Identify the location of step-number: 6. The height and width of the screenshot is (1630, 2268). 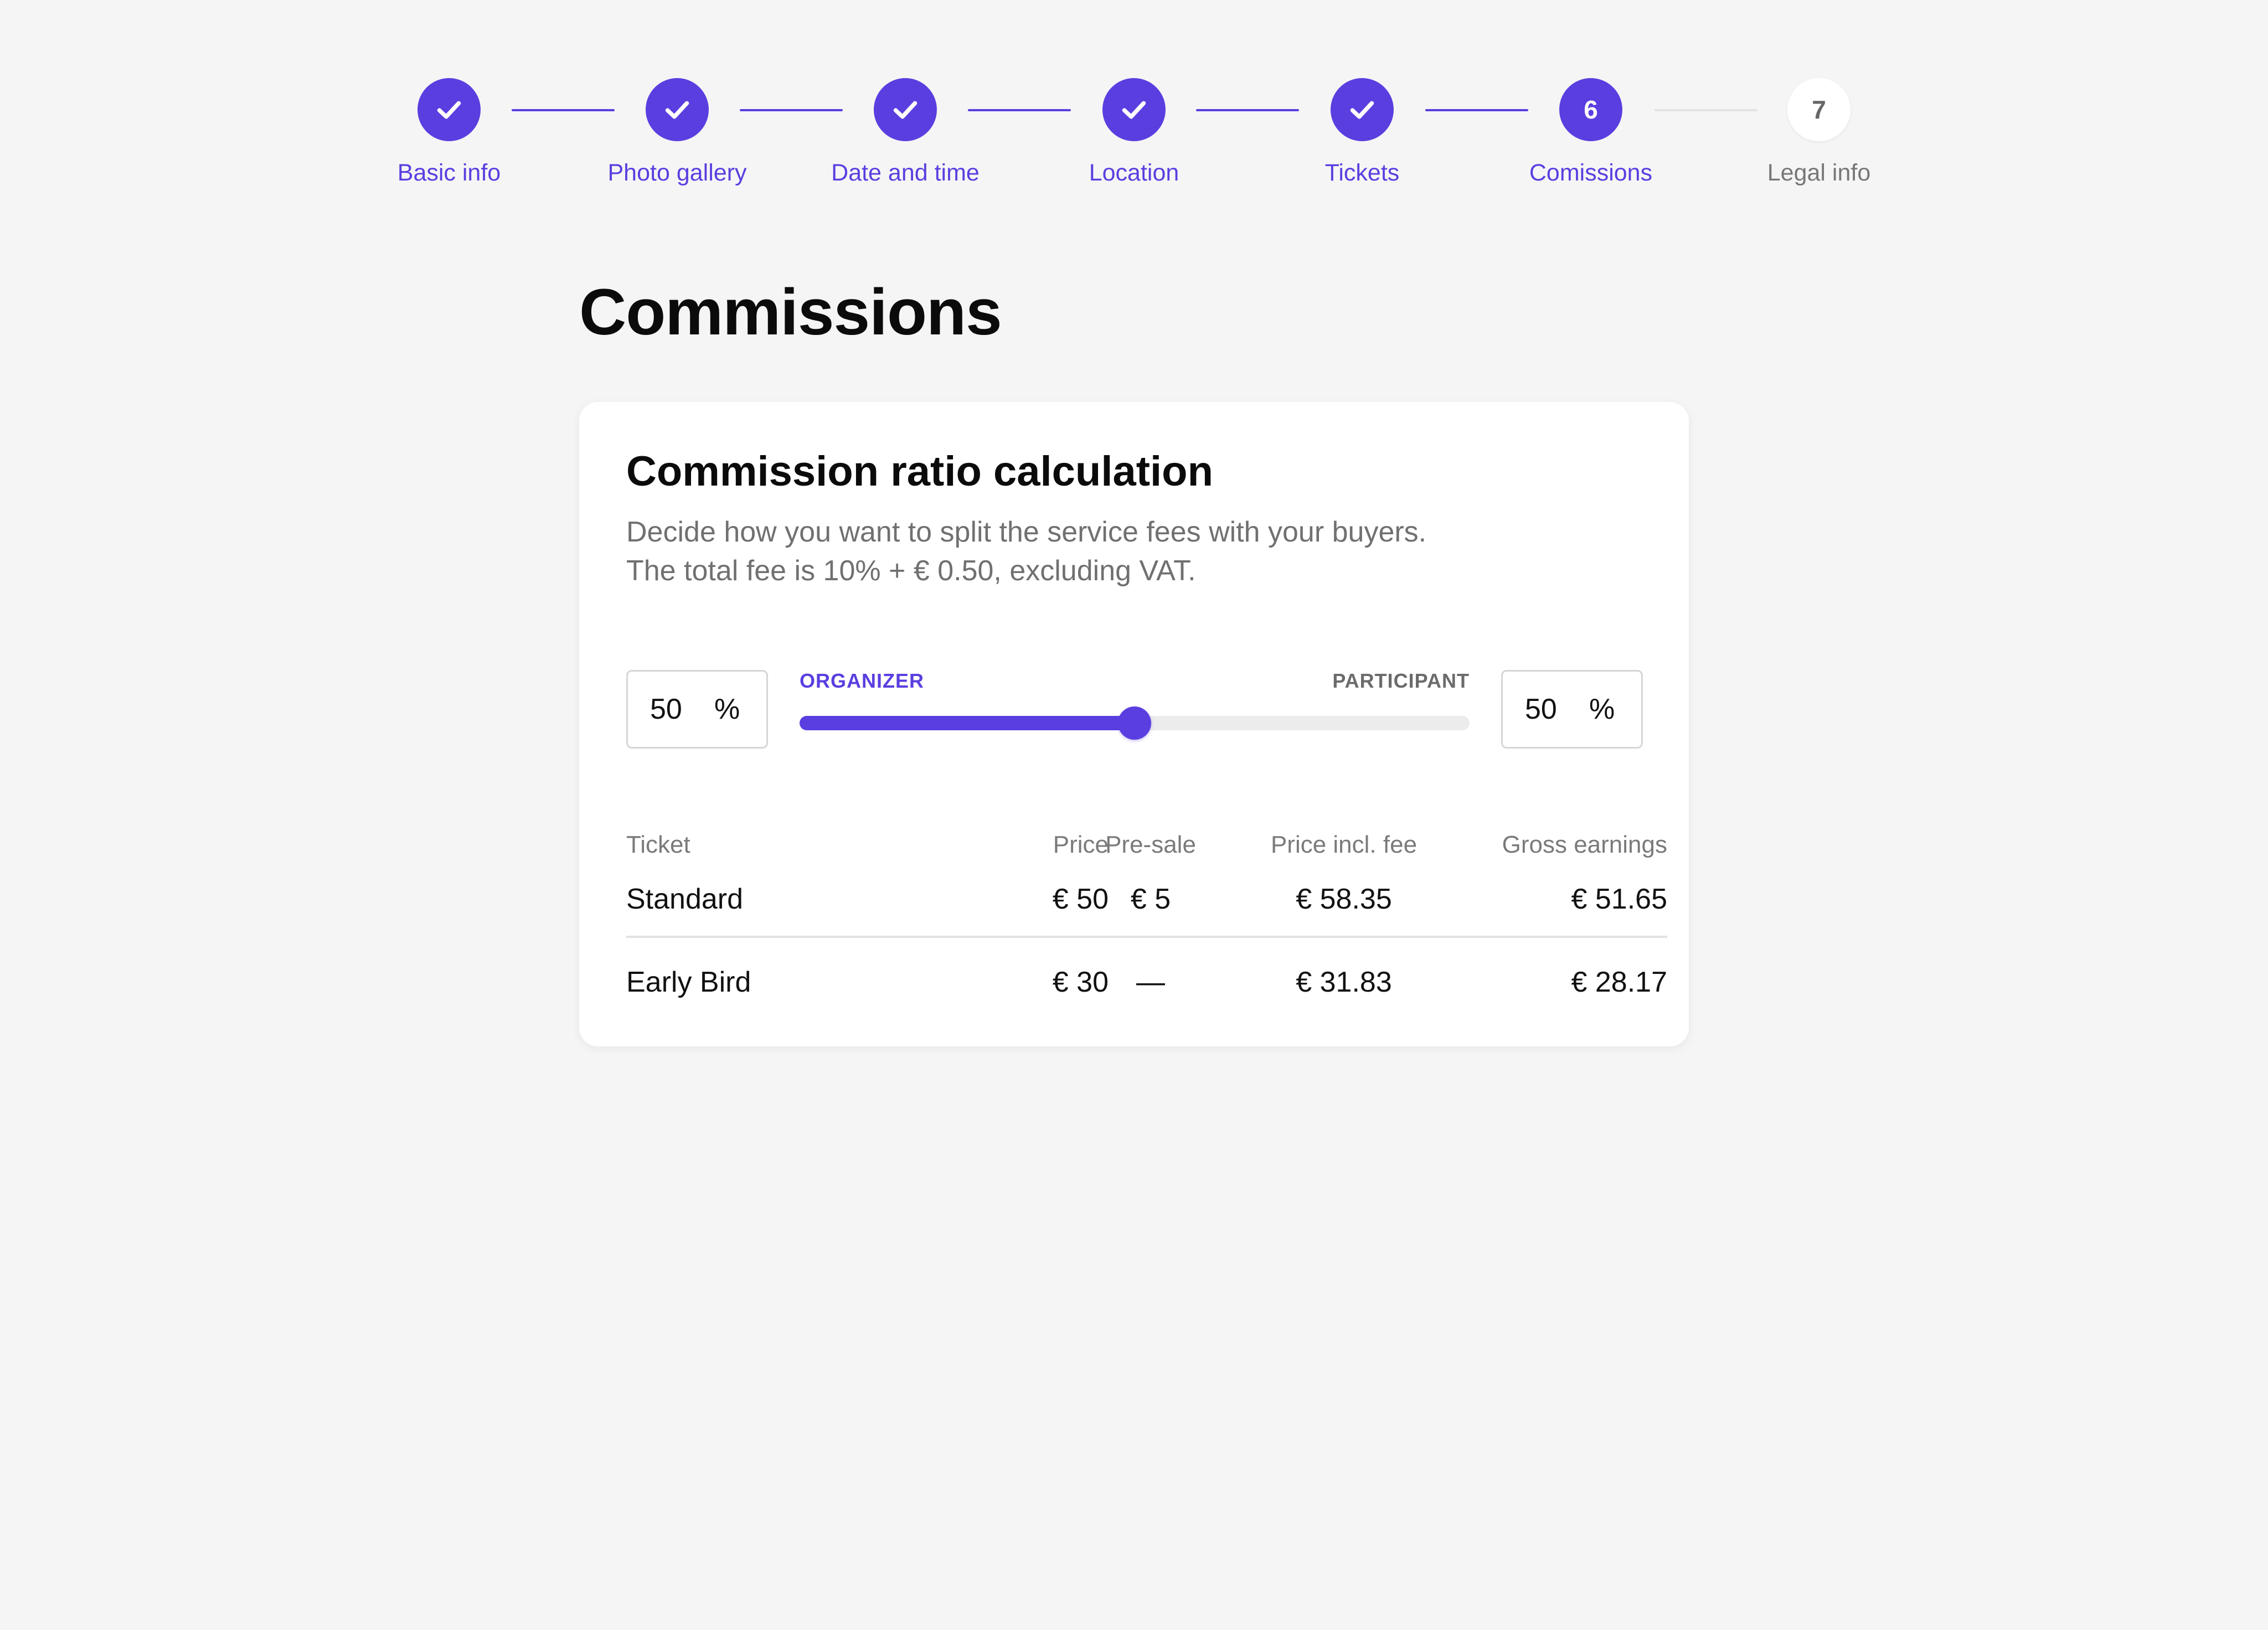
(1591, 109).